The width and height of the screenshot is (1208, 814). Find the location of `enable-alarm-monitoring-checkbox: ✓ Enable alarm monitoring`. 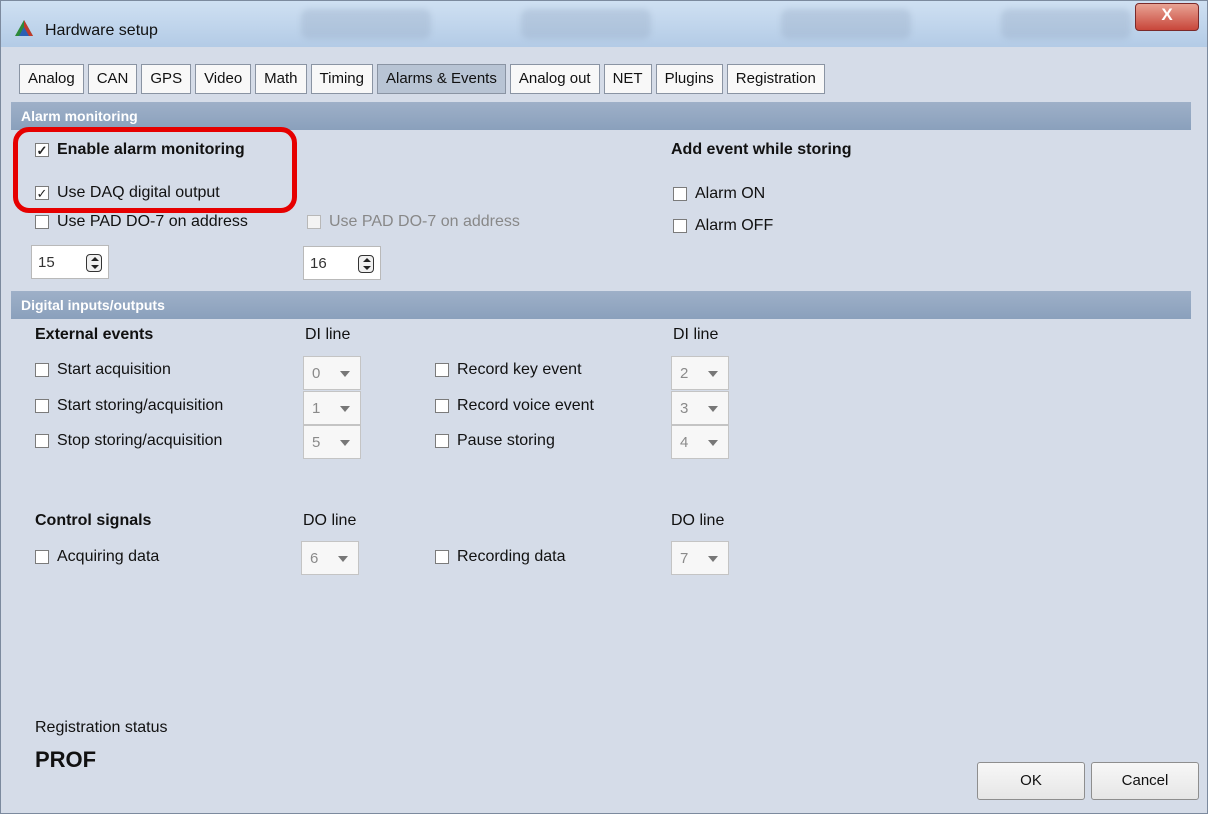

enable-alarm-monitoring-checkbox: ✓ Enable alarm monitoring is located at coordinates (140, 150).